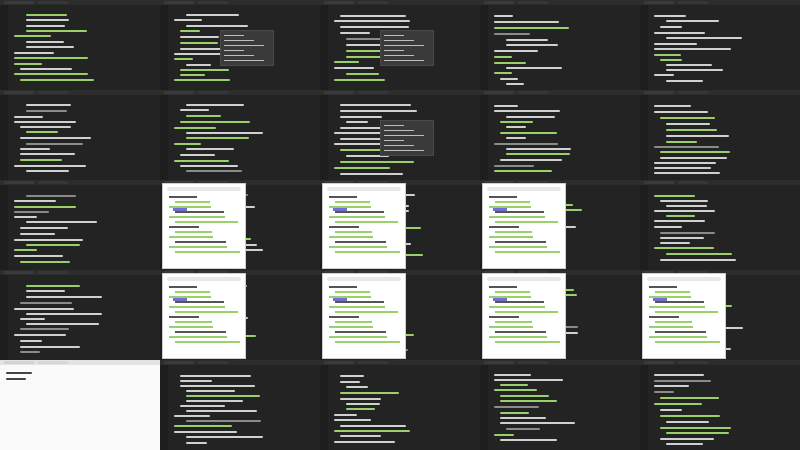 Image resolution: width=800 pixels, height=450 pixels. I want to click on screenshot-tile, so click(560, 135).